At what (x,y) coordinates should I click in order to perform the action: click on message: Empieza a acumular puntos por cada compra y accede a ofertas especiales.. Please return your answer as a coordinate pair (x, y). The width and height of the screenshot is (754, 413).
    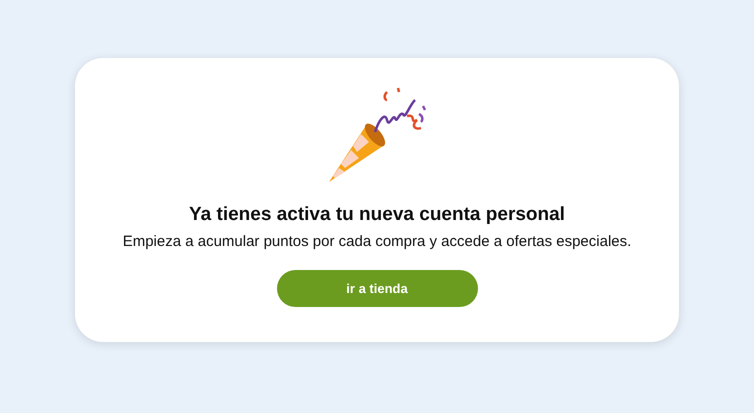
    Looking at the image, I should click on (377, 242).